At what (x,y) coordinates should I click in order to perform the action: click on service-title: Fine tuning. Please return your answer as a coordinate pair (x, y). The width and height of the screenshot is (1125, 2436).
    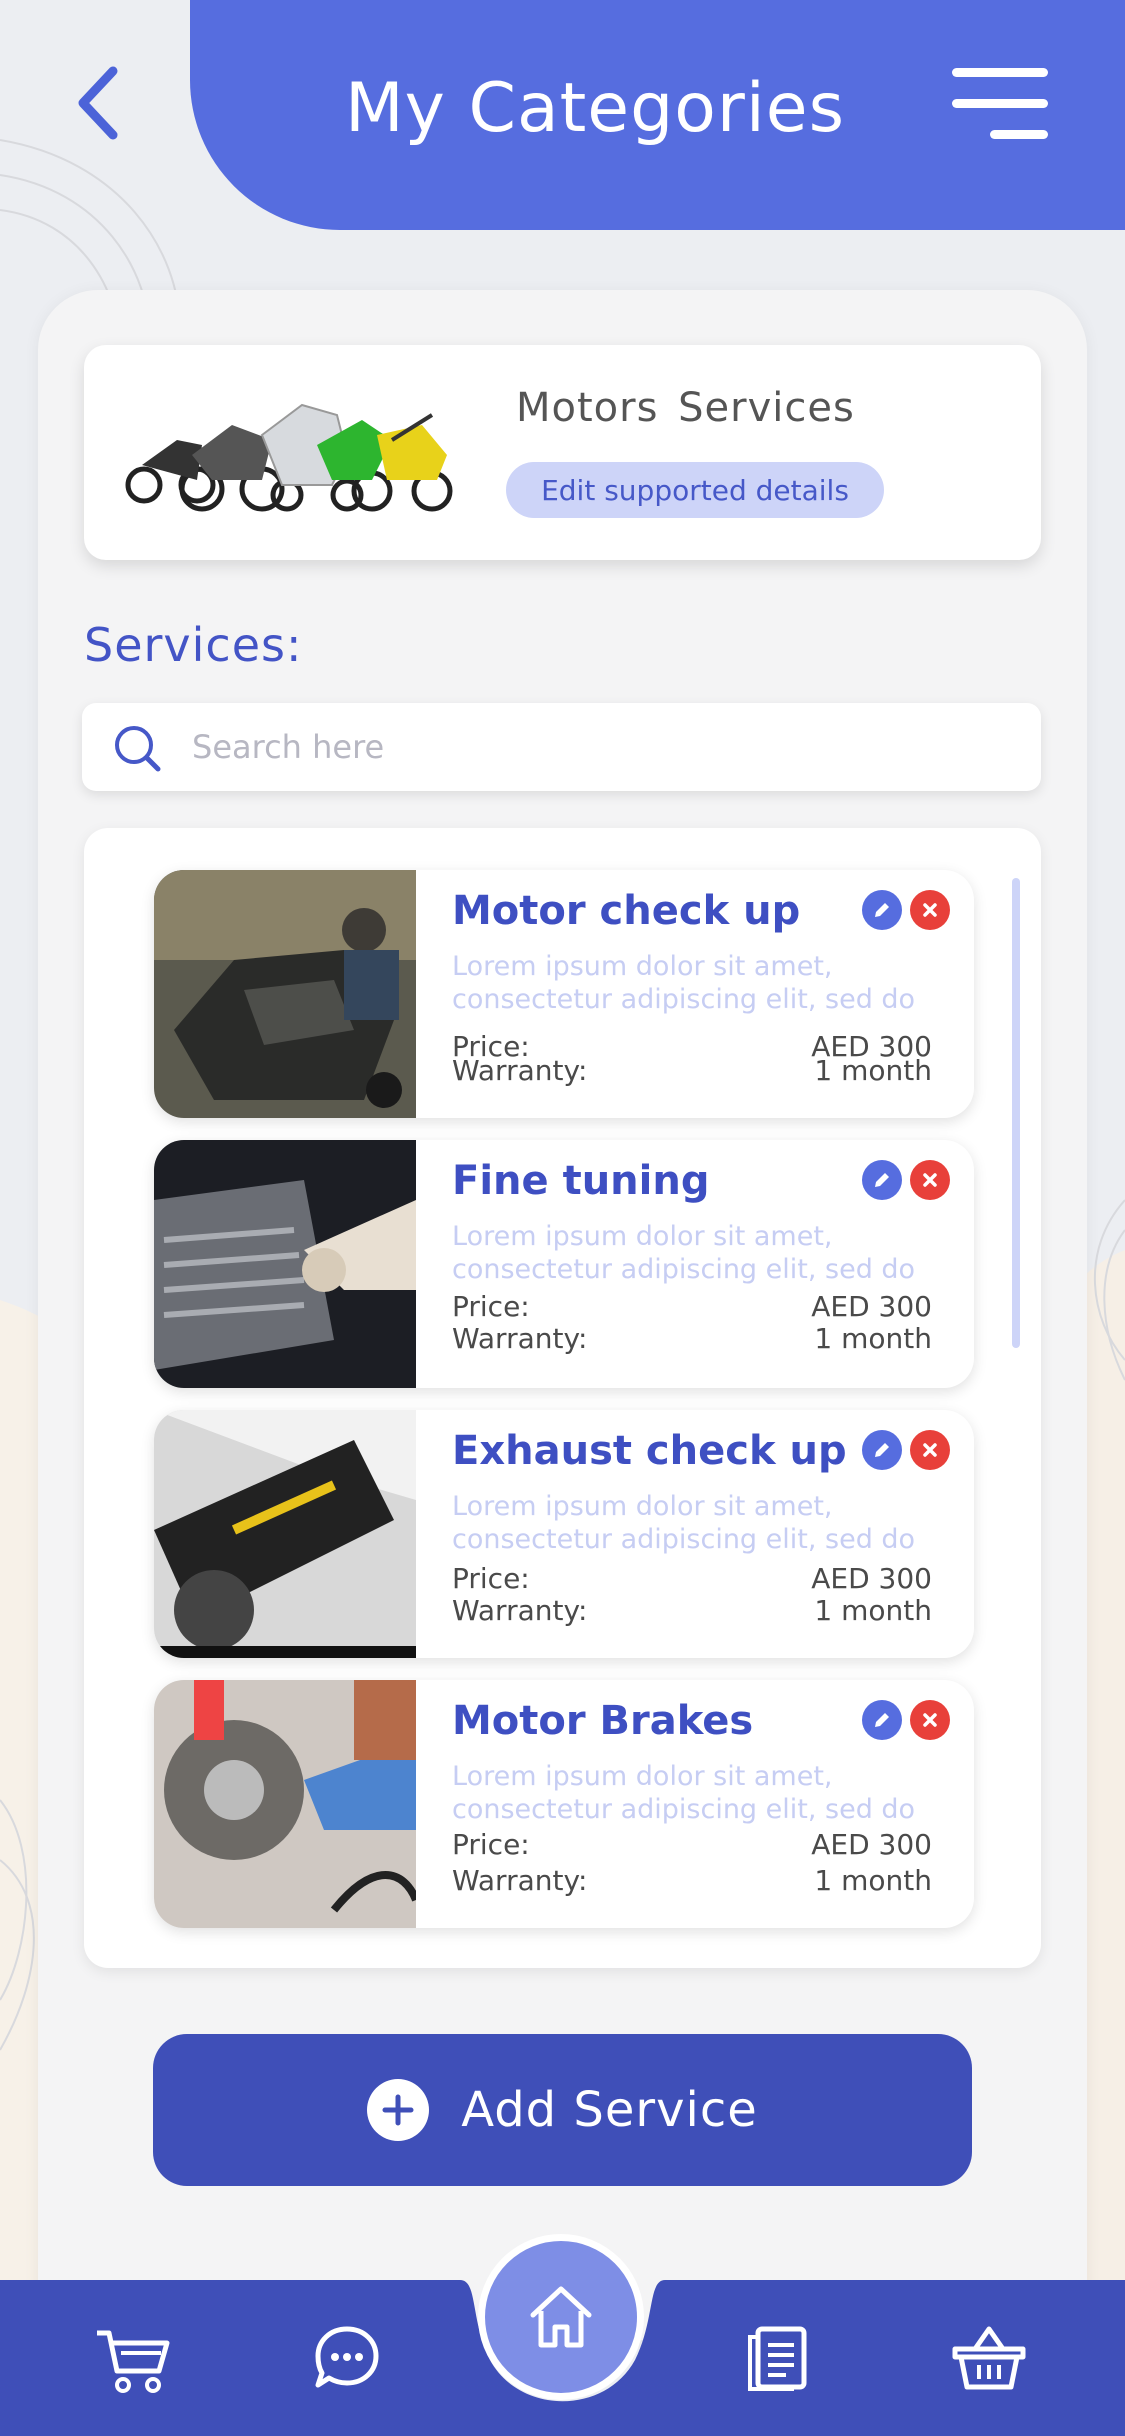
    Looking at the image, I should click on (581, 1181).